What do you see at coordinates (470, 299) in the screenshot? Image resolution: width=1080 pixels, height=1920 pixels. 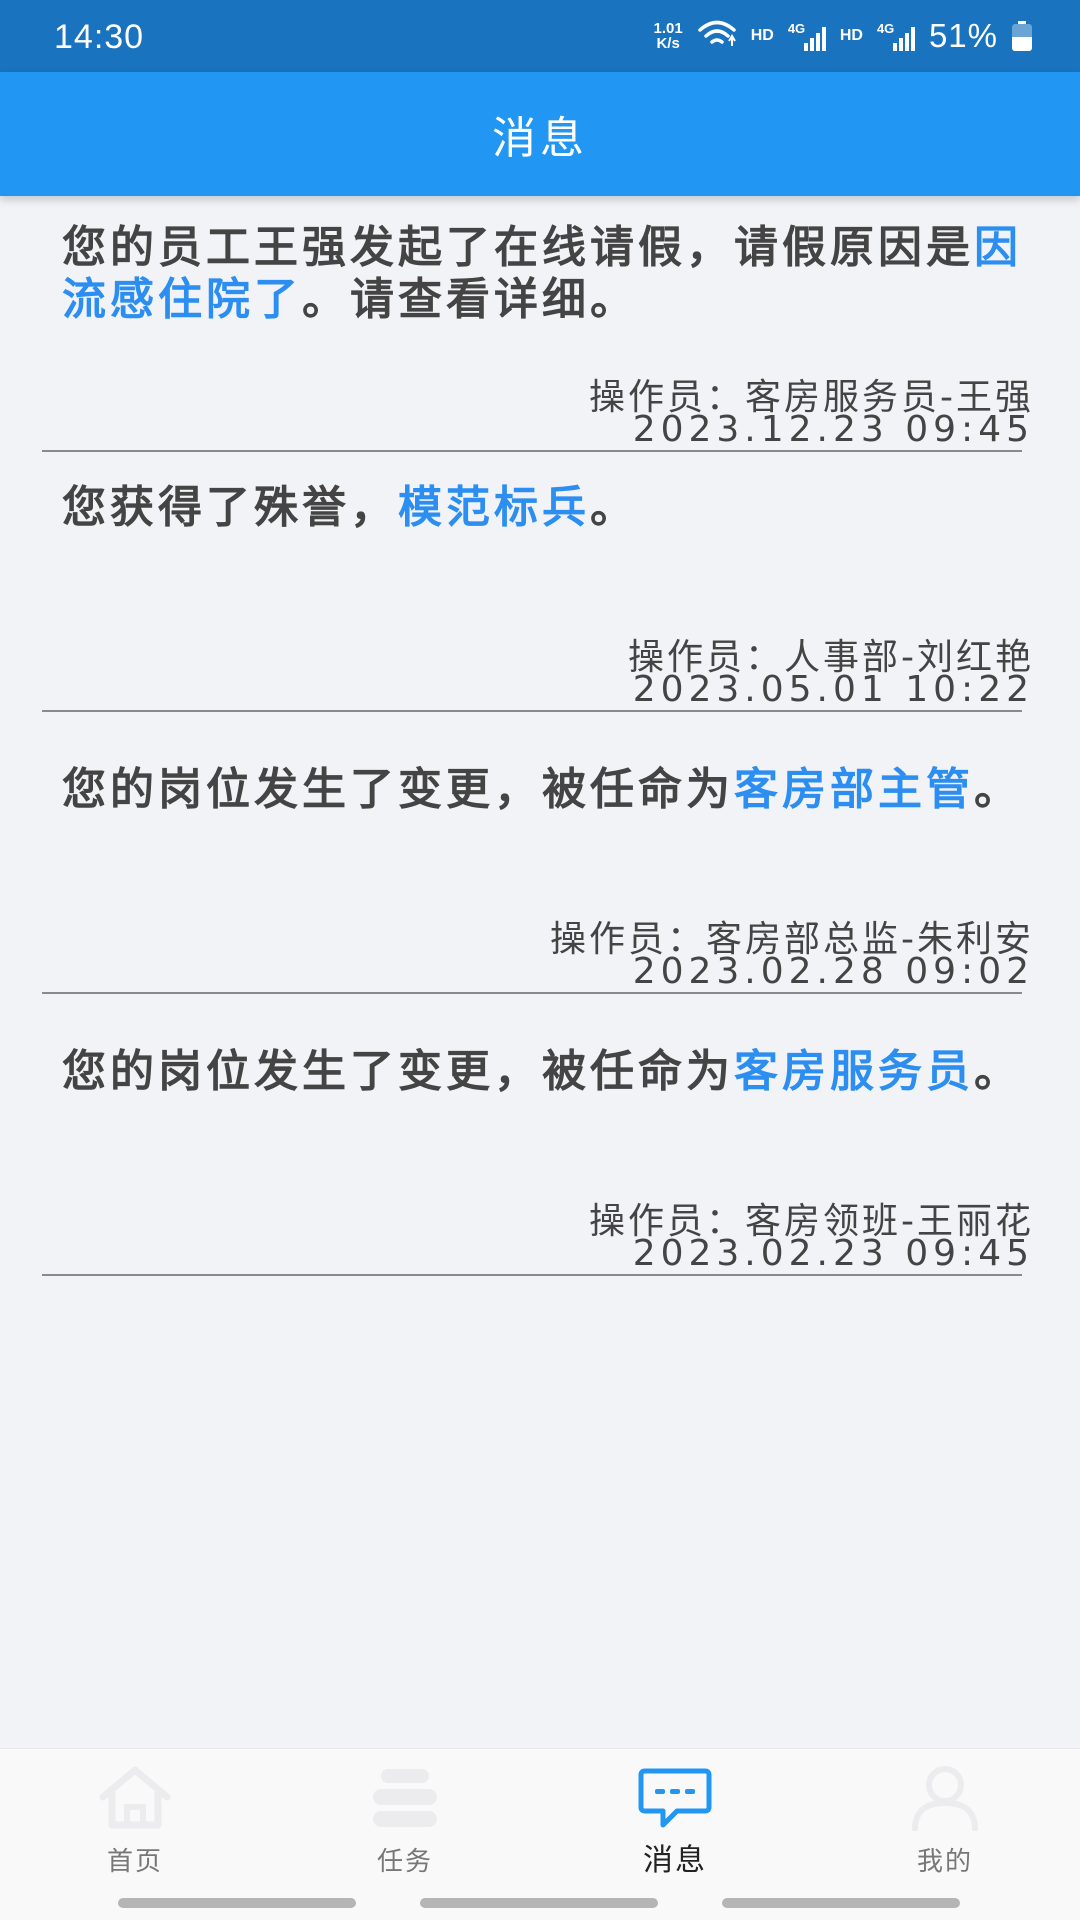 I see `message-text-tail: 。请查看详细。` at bounding box center [470, 299].